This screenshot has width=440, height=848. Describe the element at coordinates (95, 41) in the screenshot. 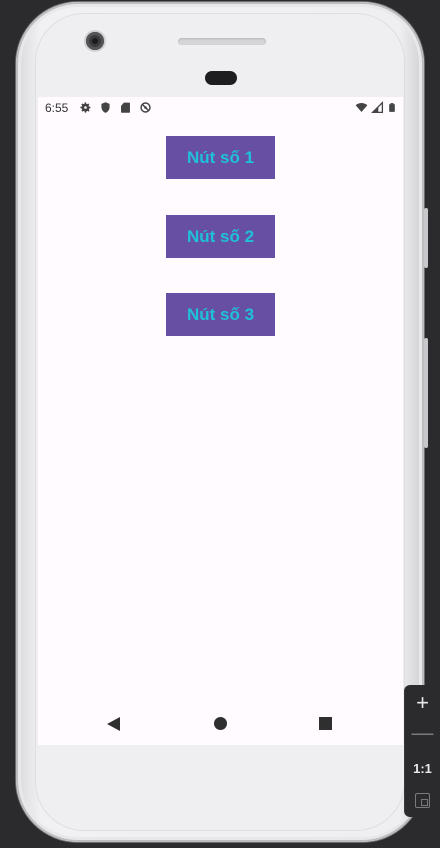

I see `front-camera` at that location.